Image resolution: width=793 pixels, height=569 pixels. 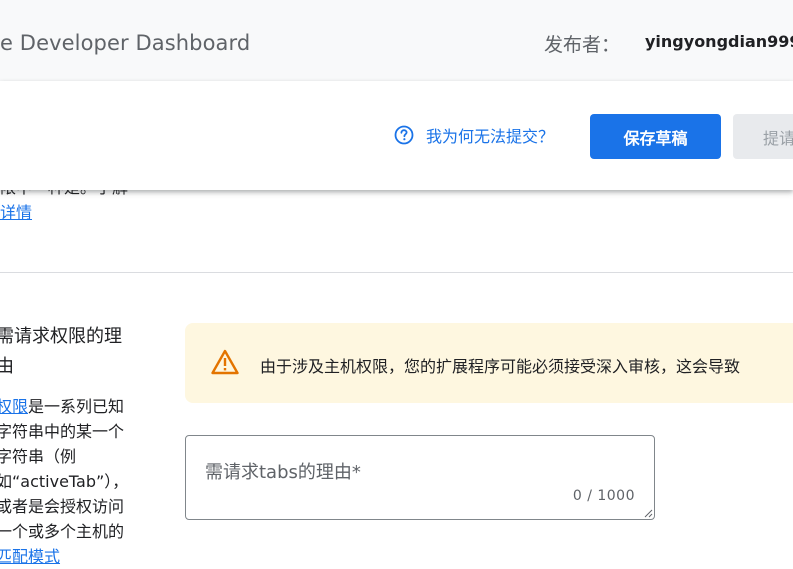 I want to click on help-icon, so click(x=404, y=135).